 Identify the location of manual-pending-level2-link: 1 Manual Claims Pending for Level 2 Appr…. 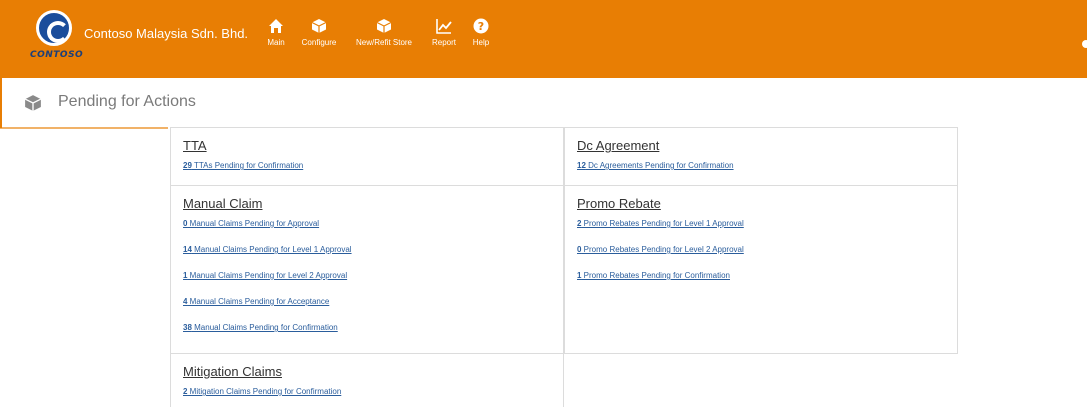
(367, 284).